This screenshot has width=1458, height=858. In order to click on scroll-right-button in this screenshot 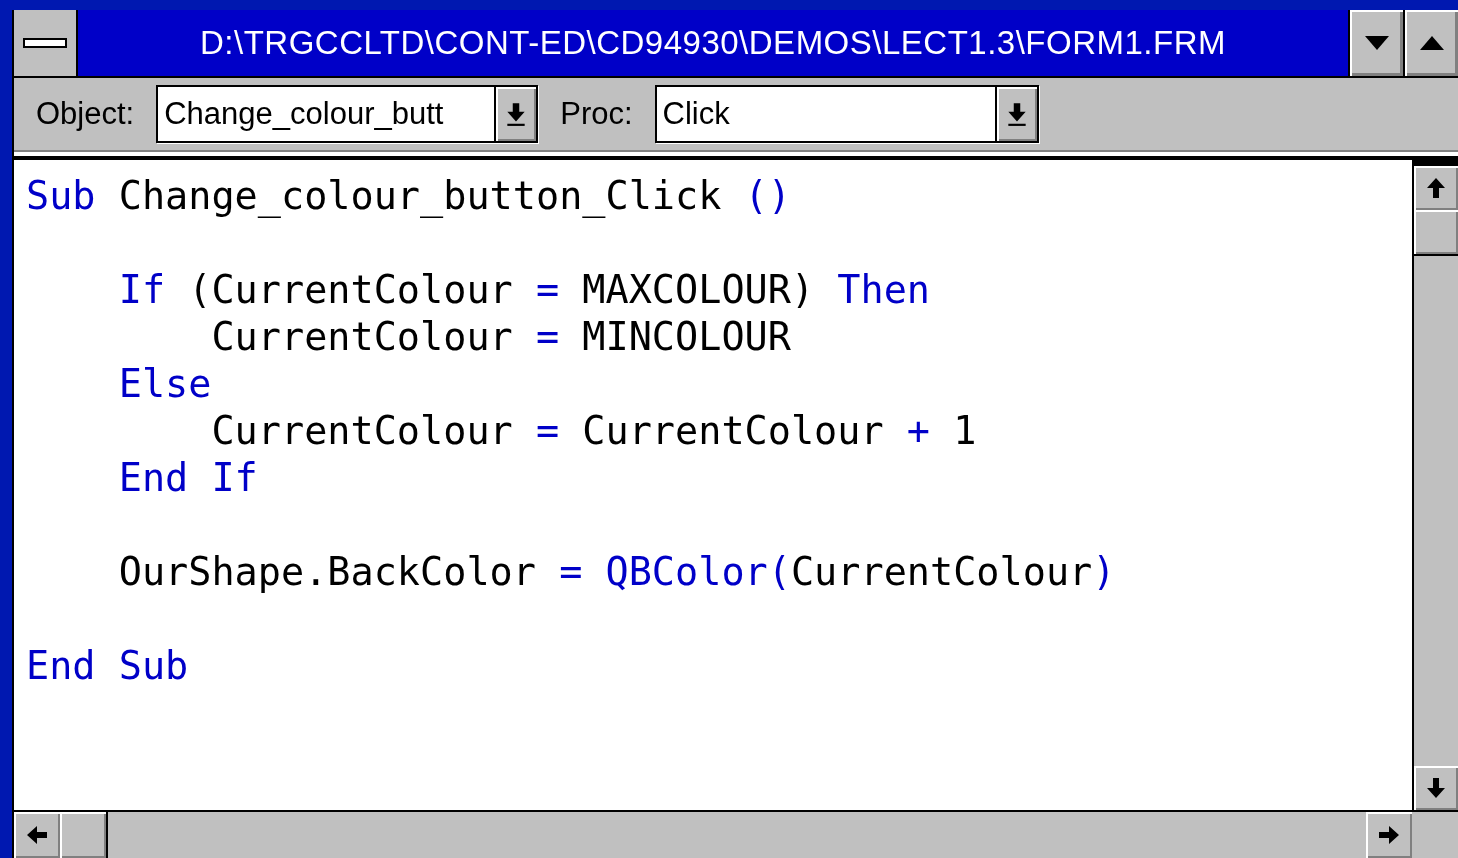, I will do `click(1389, 835)`.